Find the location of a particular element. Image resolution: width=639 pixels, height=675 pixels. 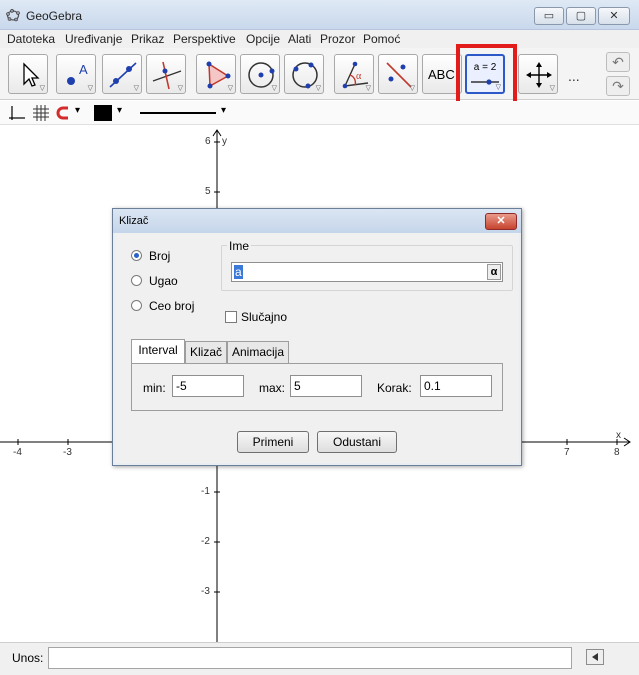

name-group-label: Ime is located at coordinates (239, 246).